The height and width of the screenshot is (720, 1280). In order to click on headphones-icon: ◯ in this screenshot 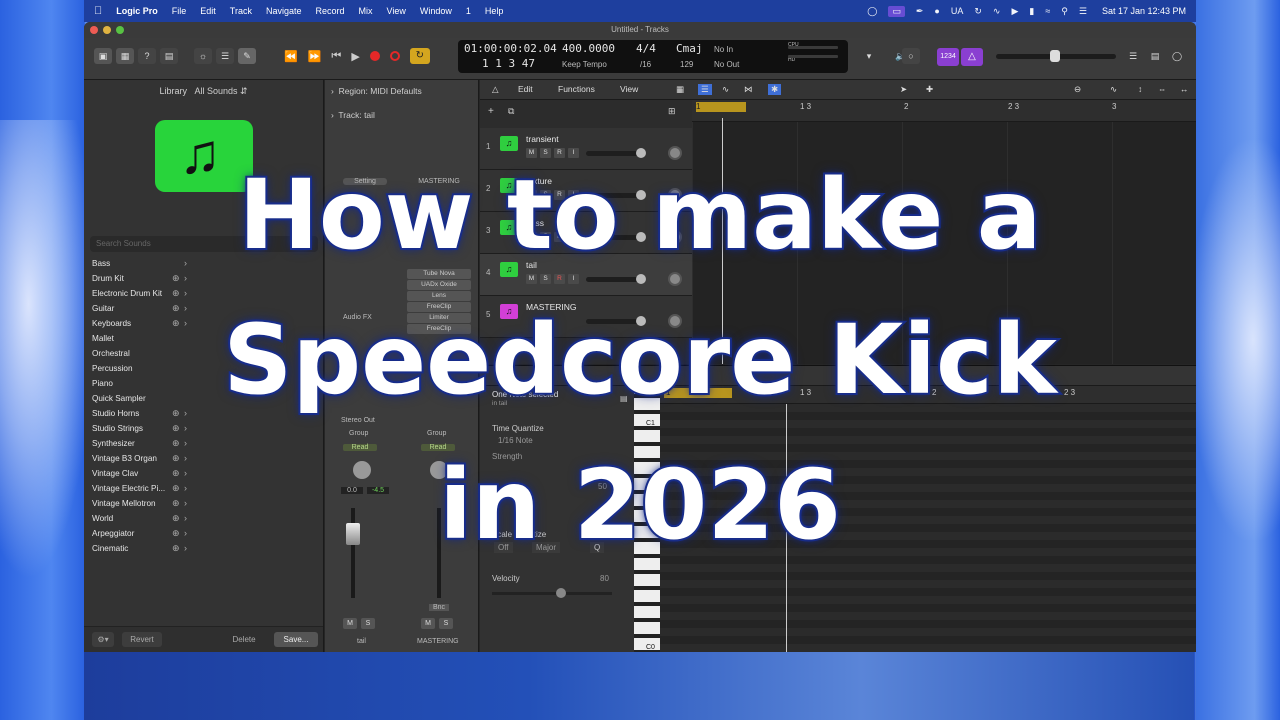, I will do `click(872, 11)`.